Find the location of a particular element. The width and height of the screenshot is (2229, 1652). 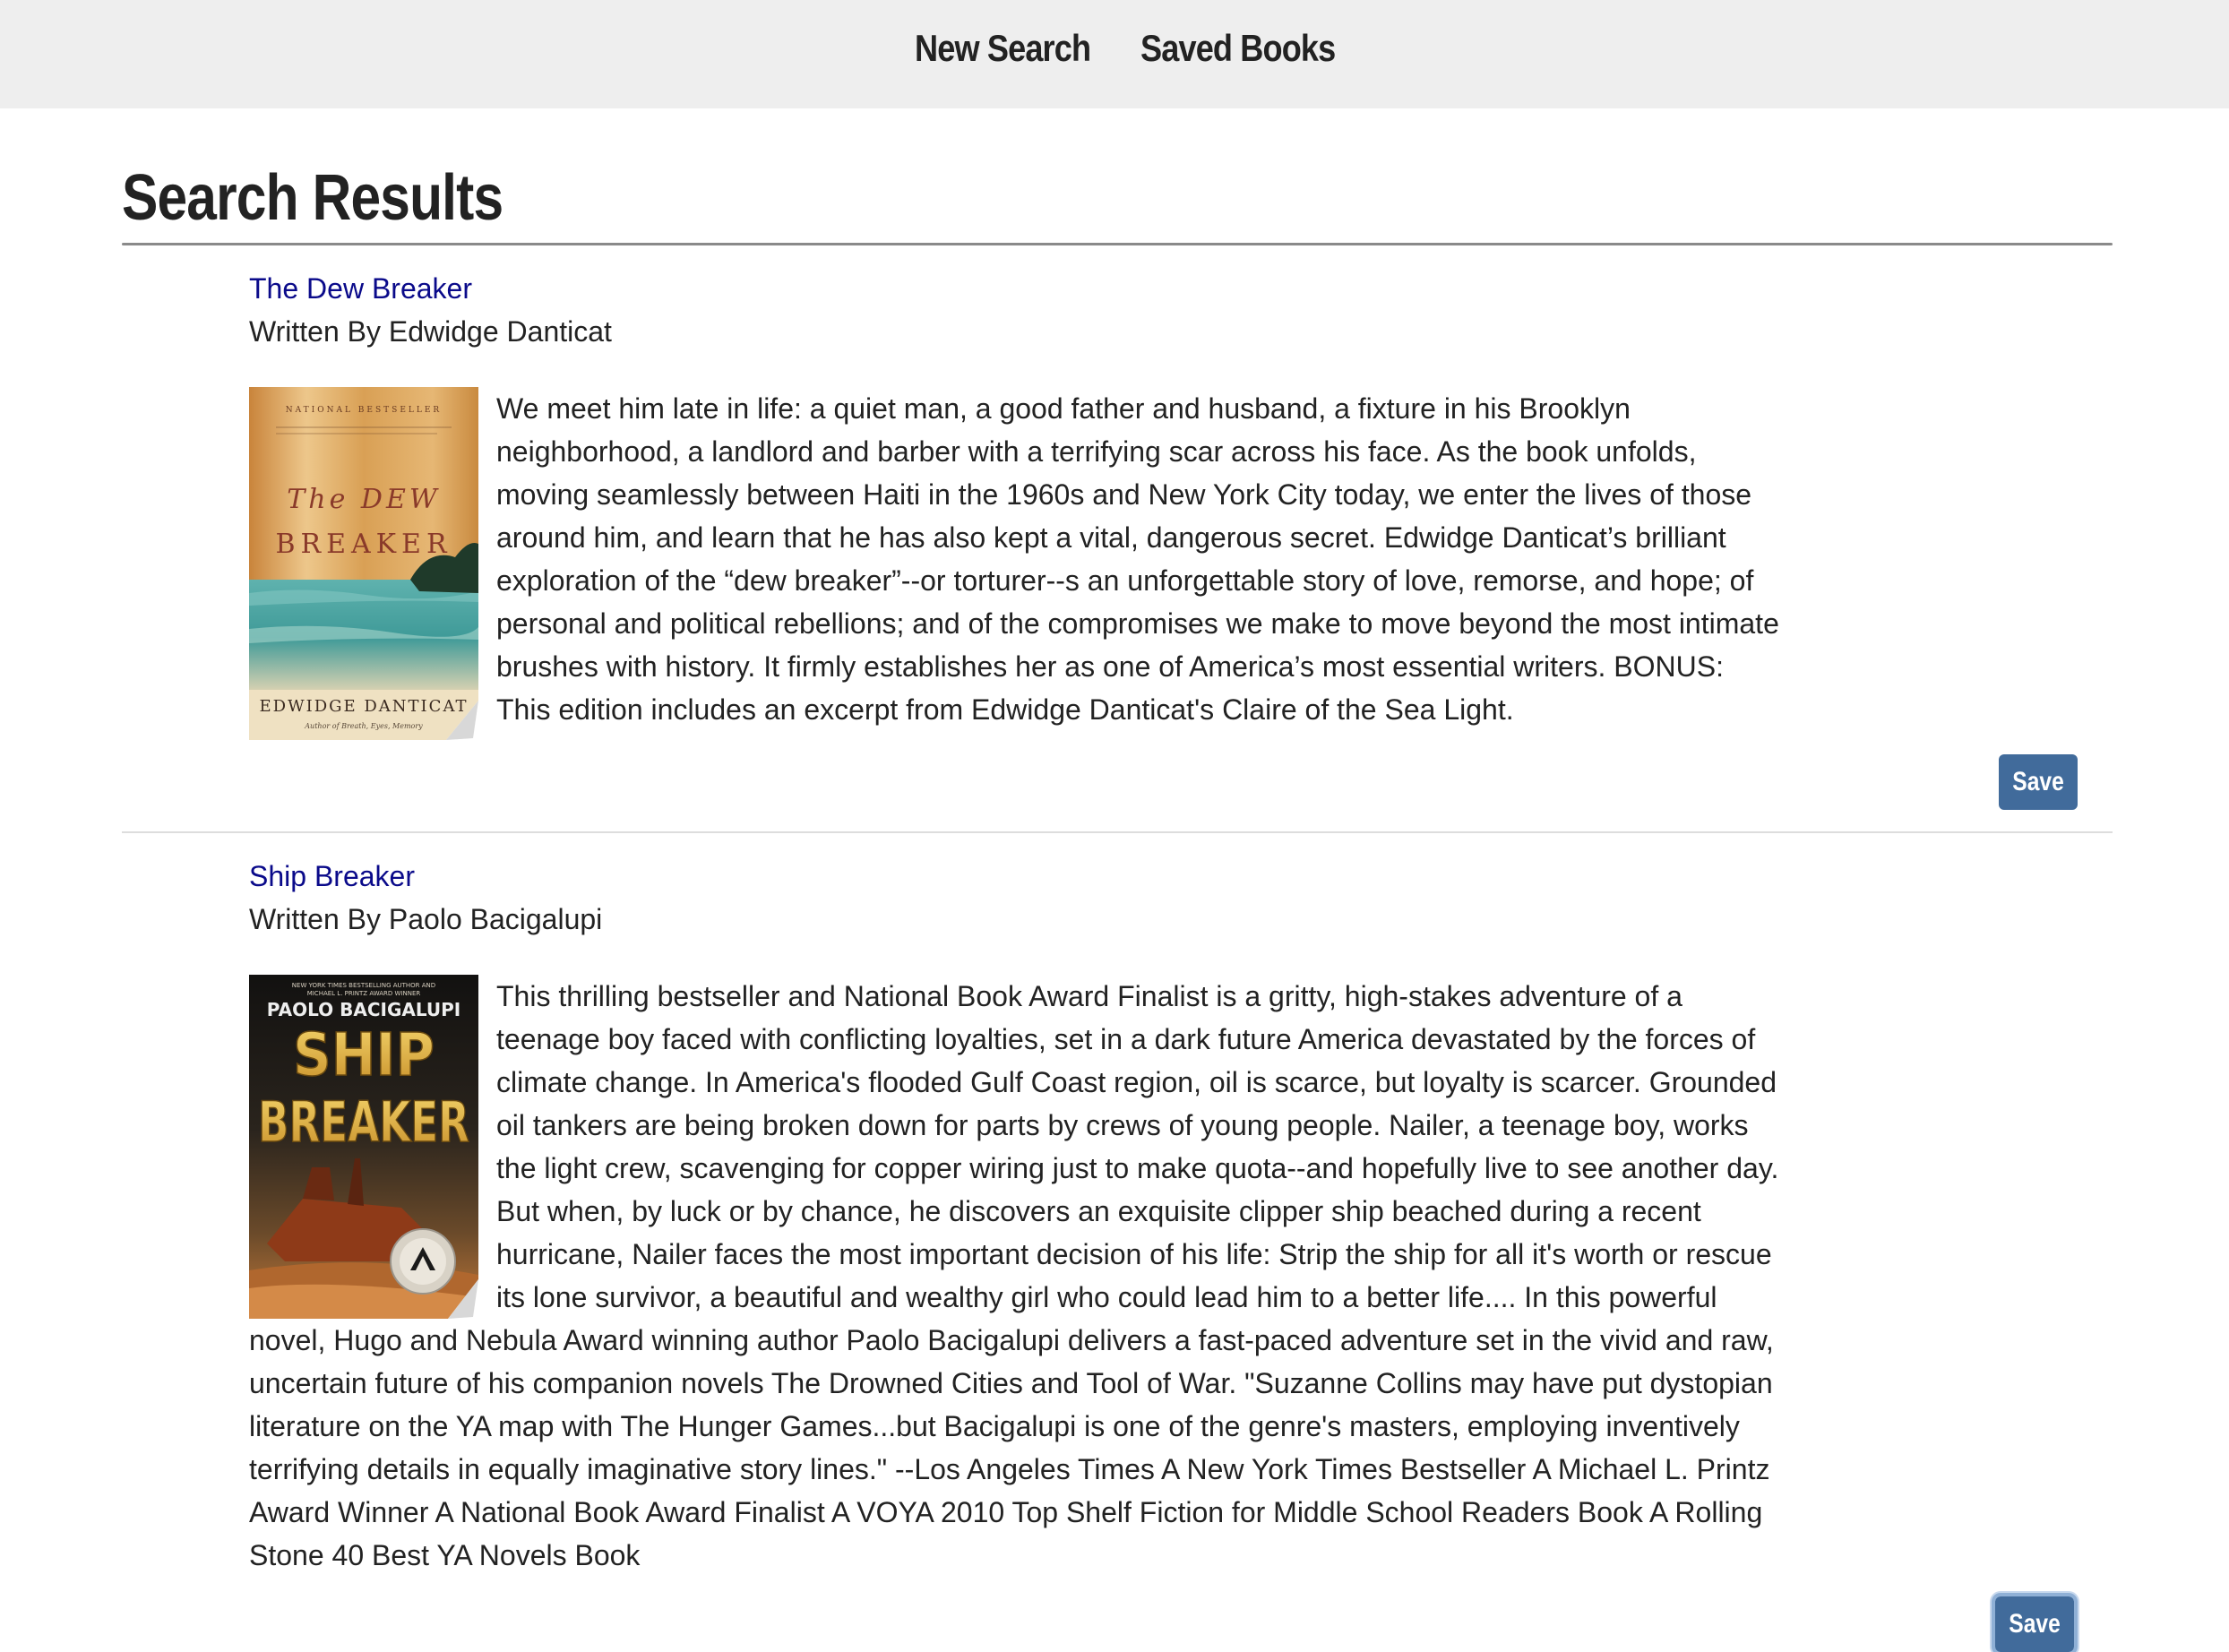

svg-text: EDWIDGE DANTICAT is located at coordinates (364, 706).